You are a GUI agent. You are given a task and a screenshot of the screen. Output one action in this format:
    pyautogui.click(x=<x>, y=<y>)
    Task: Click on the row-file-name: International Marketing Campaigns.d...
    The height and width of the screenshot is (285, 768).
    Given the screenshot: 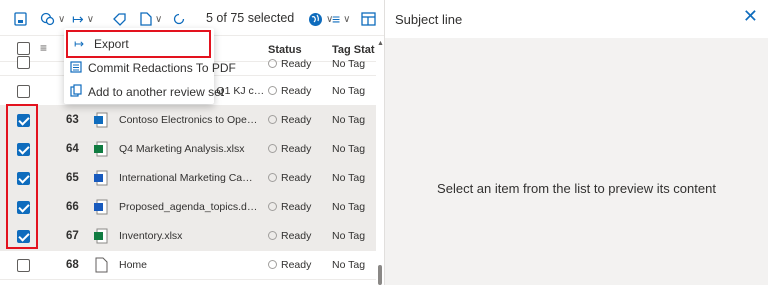 What is the action you would take?
    pyautogui.click(x=190, y=178)
    